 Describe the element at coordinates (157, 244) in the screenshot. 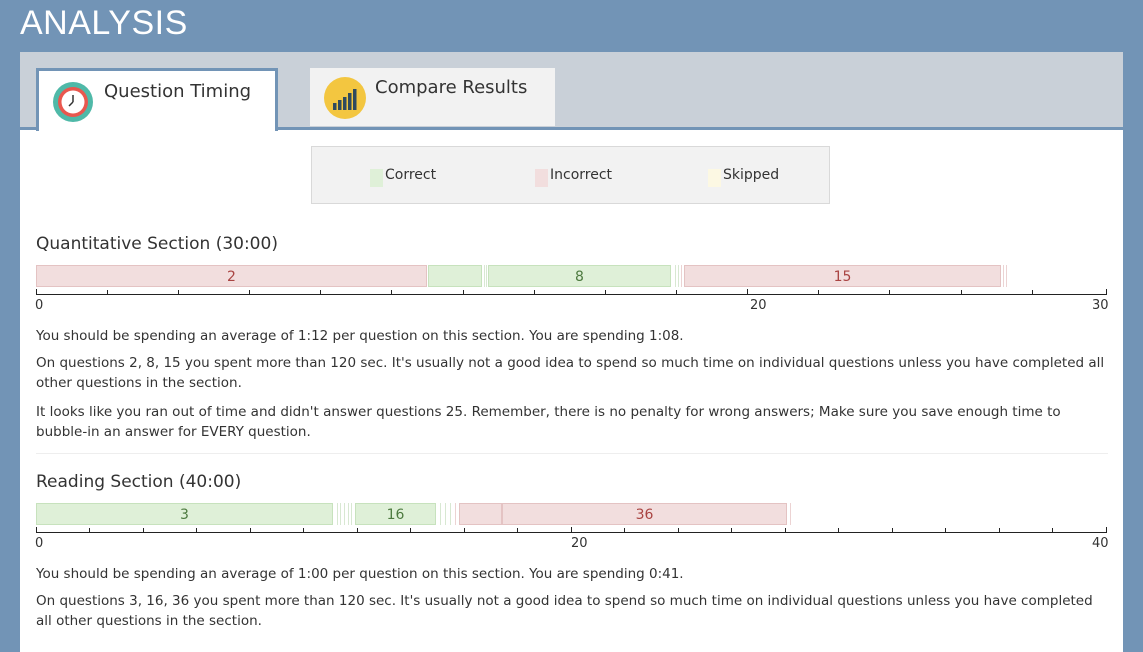

I see `section-title-quantitative: Quantitative Section (30:00)` at that location.